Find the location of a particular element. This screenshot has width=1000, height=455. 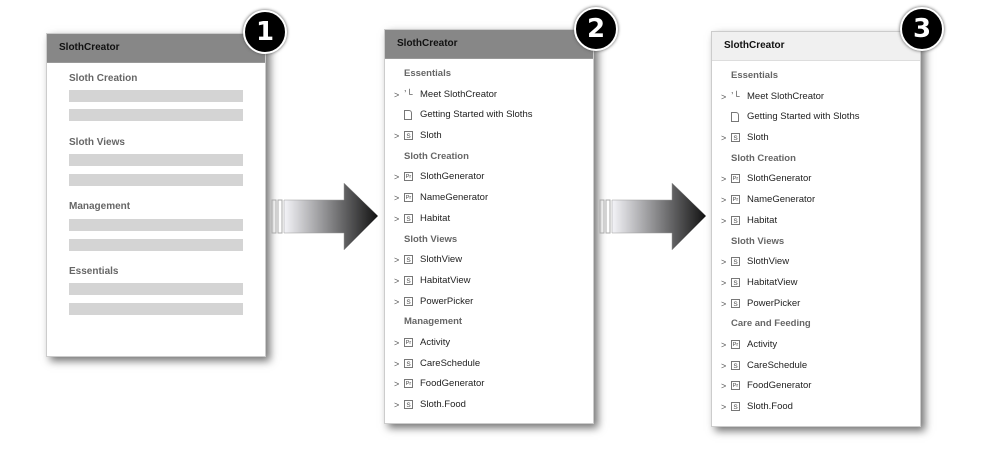

step-badge-3: 3 is located at coordinates (922, 29).